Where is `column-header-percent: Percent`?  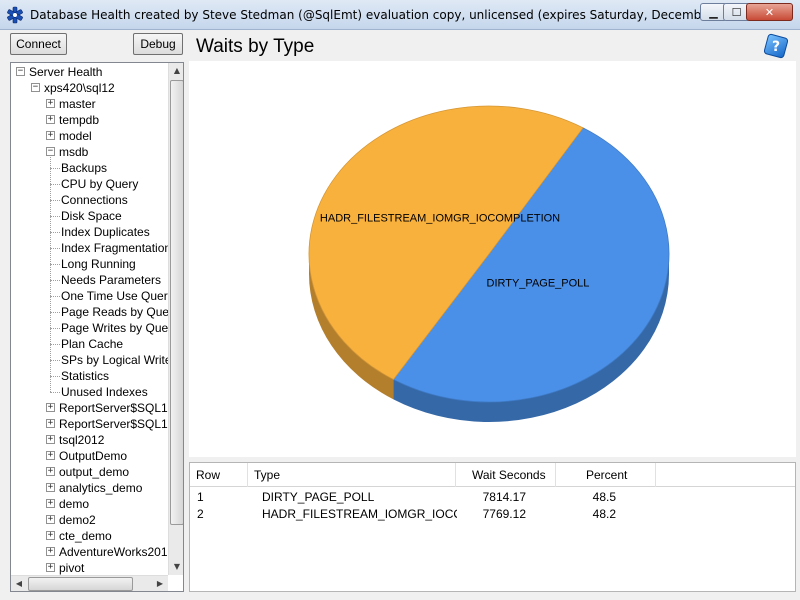
column-header-percent: Percent is located at coordinates (606, 475).